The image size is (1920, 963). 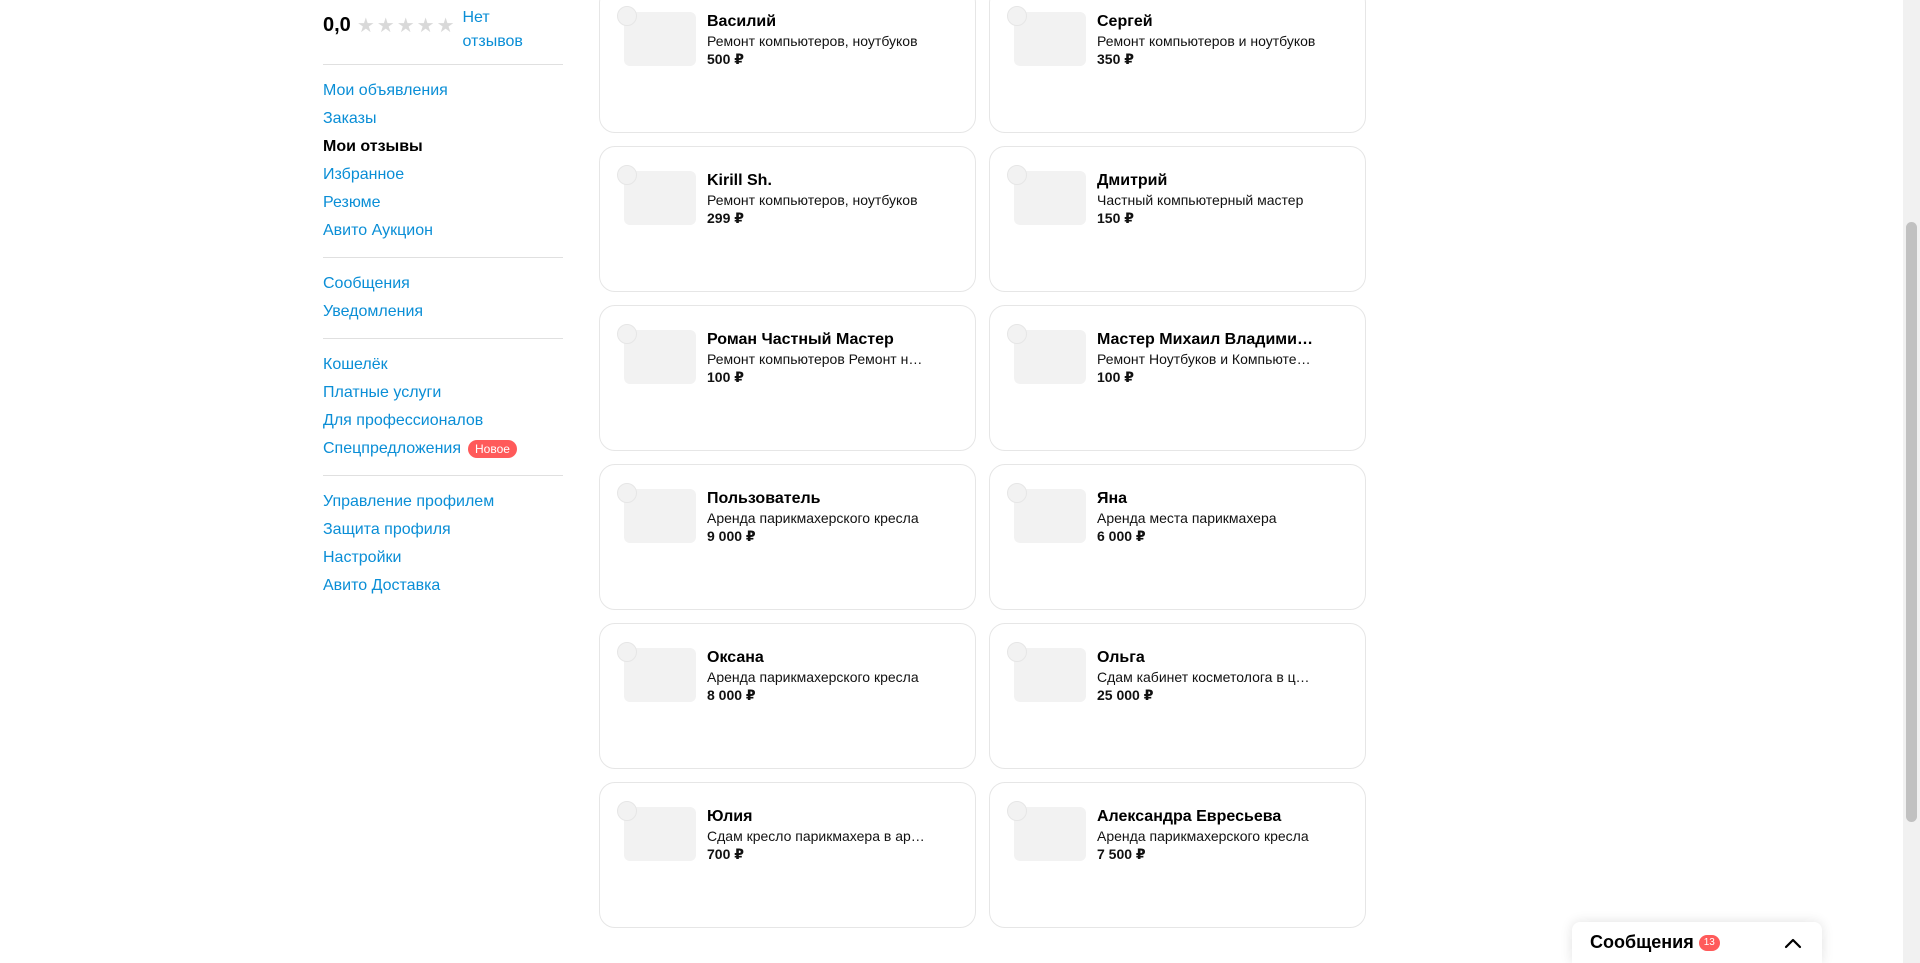 I want to click on seller-name: Сергей, so click(x=1125, y=21).